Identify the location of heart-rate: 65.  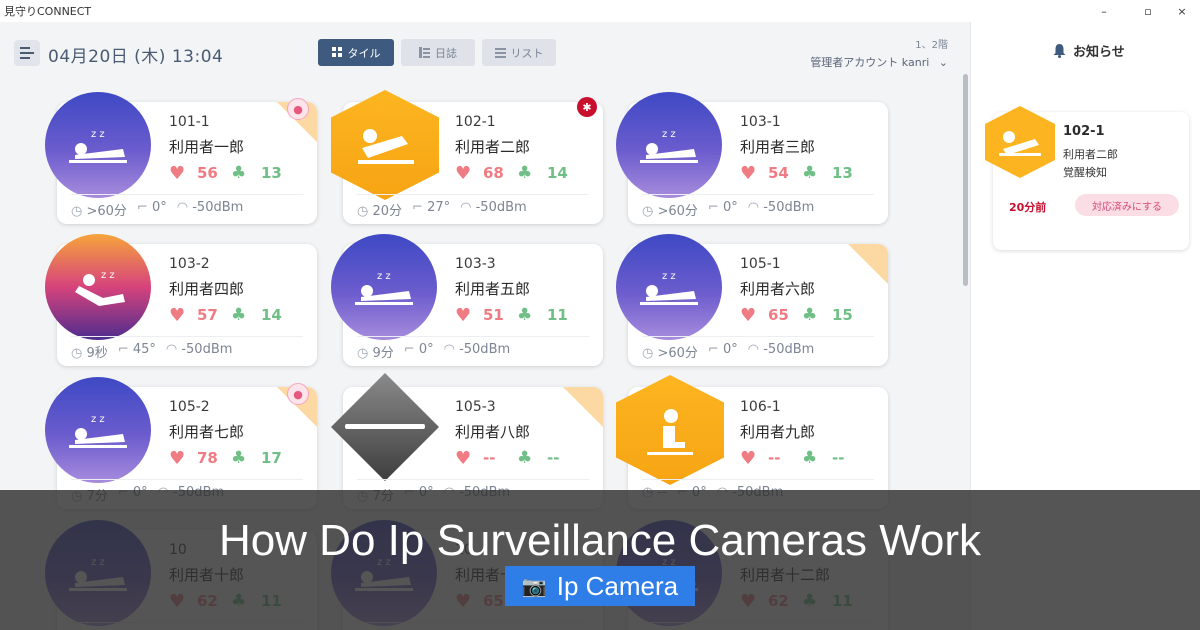
(778, 315).